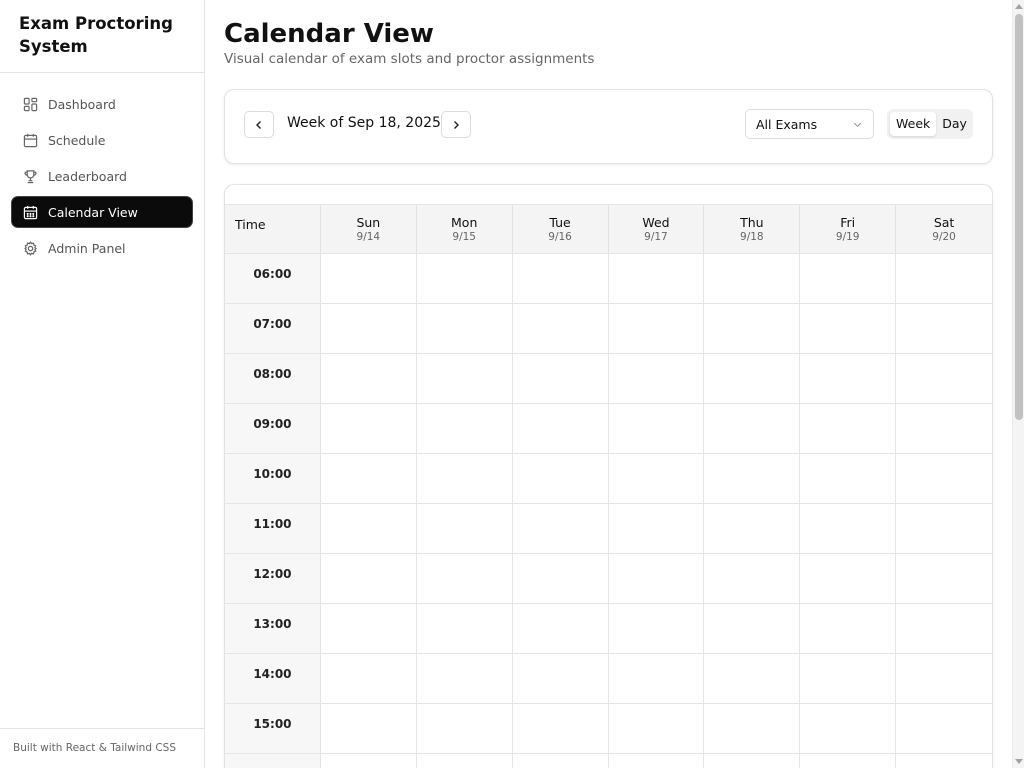  I want to click on sidebar-item-calendar-view: Calendar View, so click(102, 212).